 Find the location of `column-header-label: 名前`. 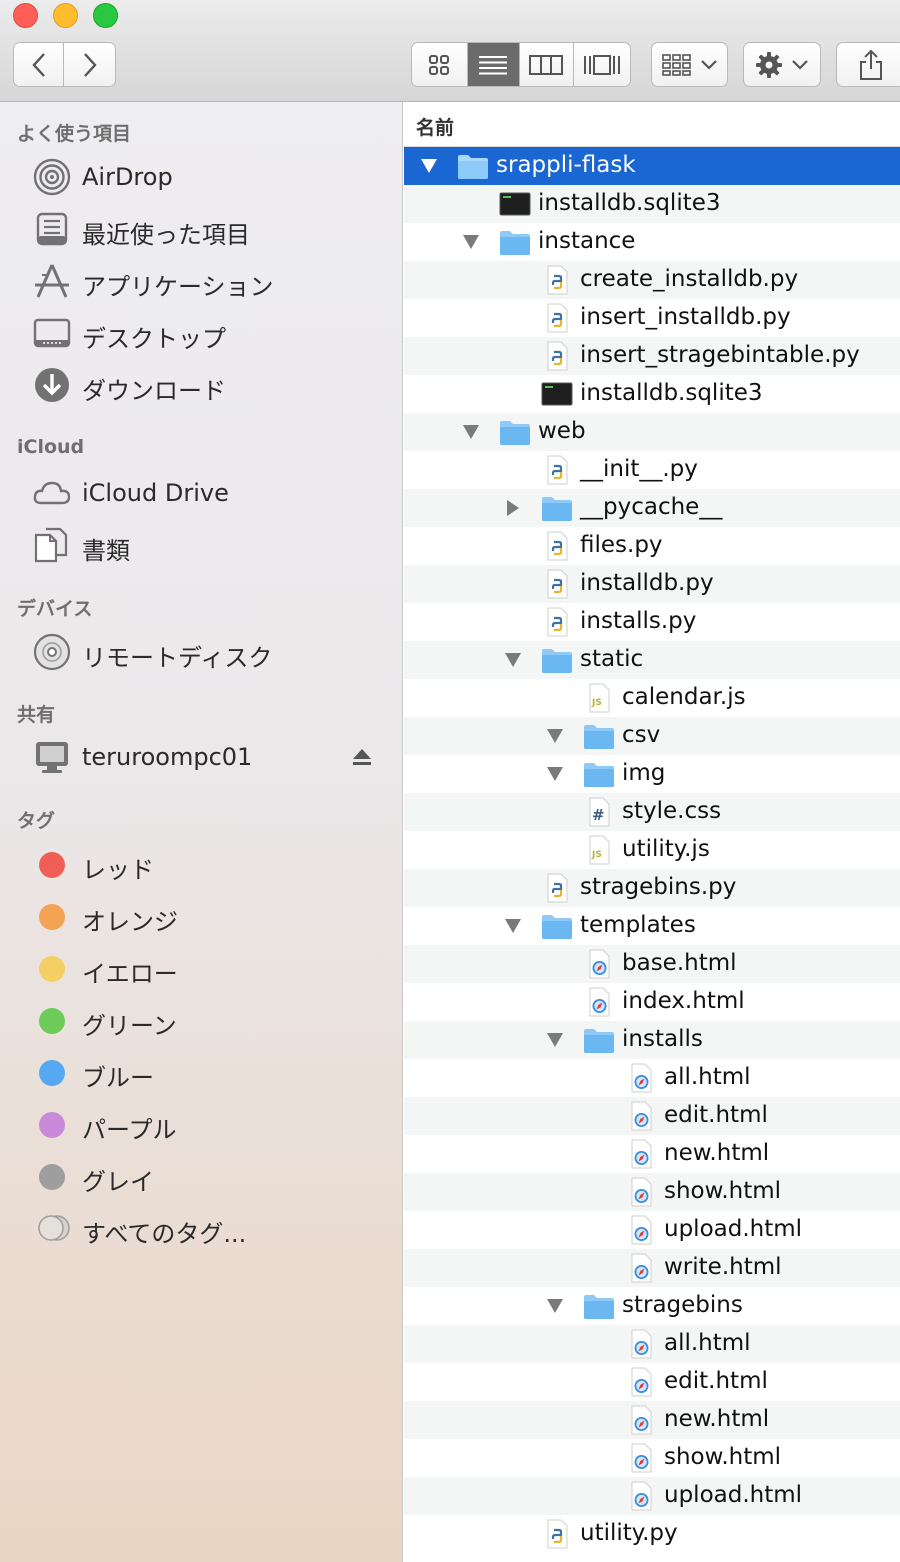

column-header-label: 名前 is located at coordinates (435, 128).